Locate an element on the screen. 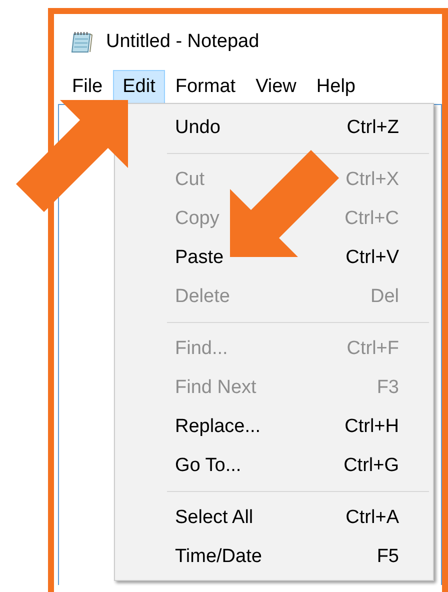 The width and height of the screenshot is (448, 592). shortcut-label: Del is located at coordinates (384, 297).